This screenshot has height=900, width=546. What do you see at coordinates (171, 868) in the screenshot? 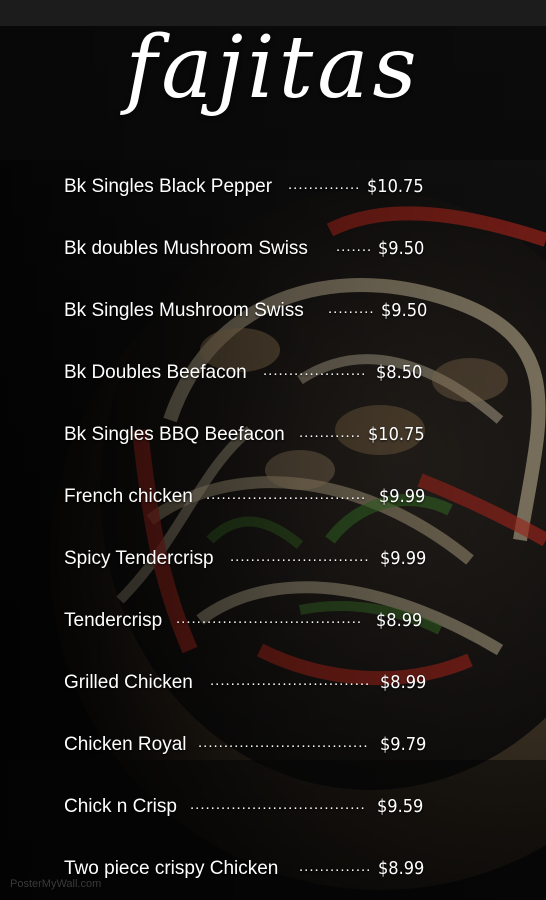
I see `menu-item-name: Two piece crispy Chicken` at bounding box center [171, 868].